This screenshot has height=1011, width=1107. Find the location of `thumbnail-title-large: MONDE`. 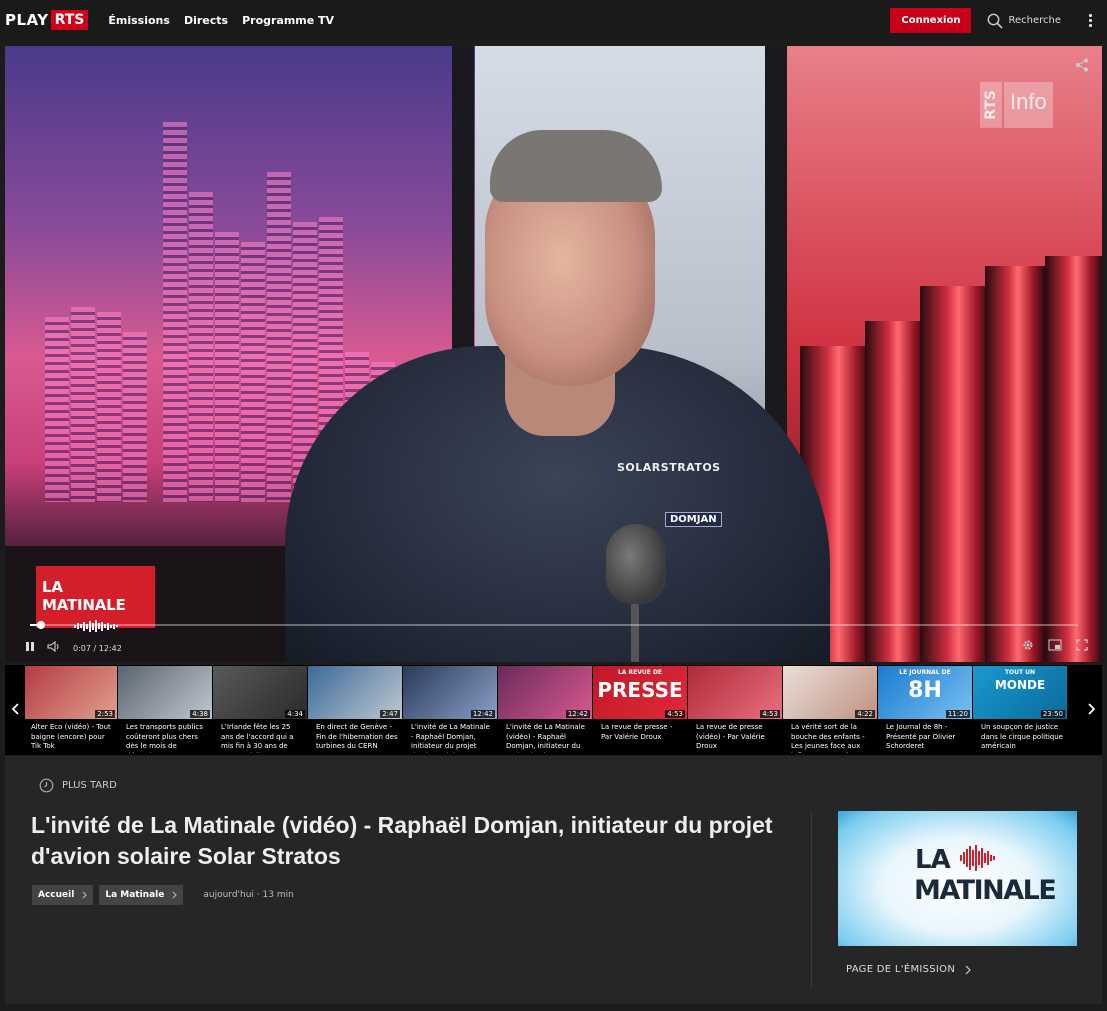

thumbnail-title-large: MONDE is located at coordinates (1020, 685).